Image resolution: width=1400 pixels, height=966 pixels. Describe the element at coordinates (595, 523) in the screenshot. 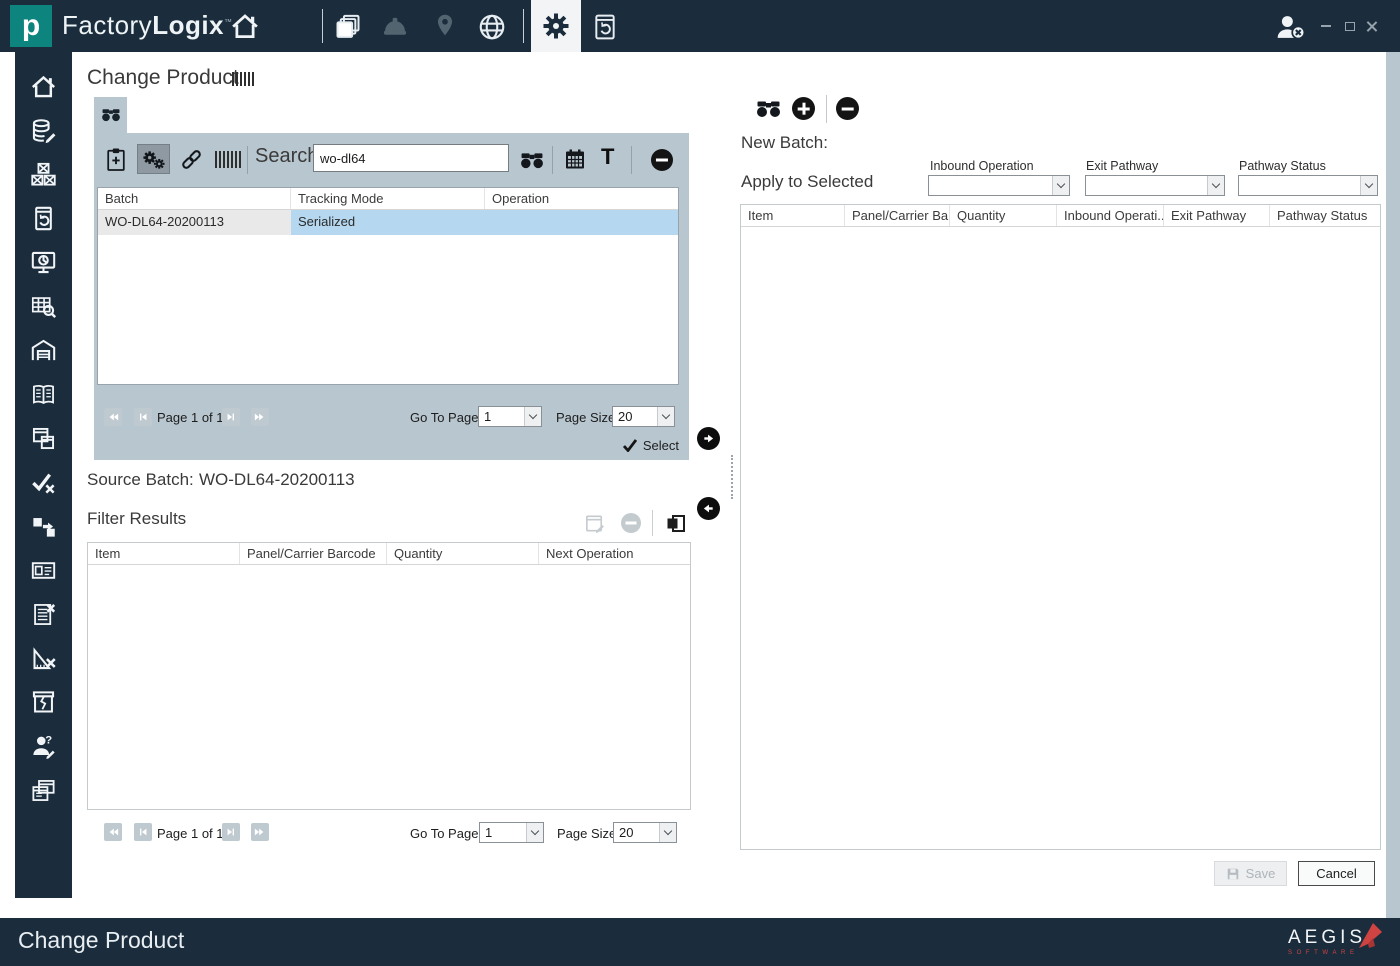

I see `note-edit-icon` at that location.